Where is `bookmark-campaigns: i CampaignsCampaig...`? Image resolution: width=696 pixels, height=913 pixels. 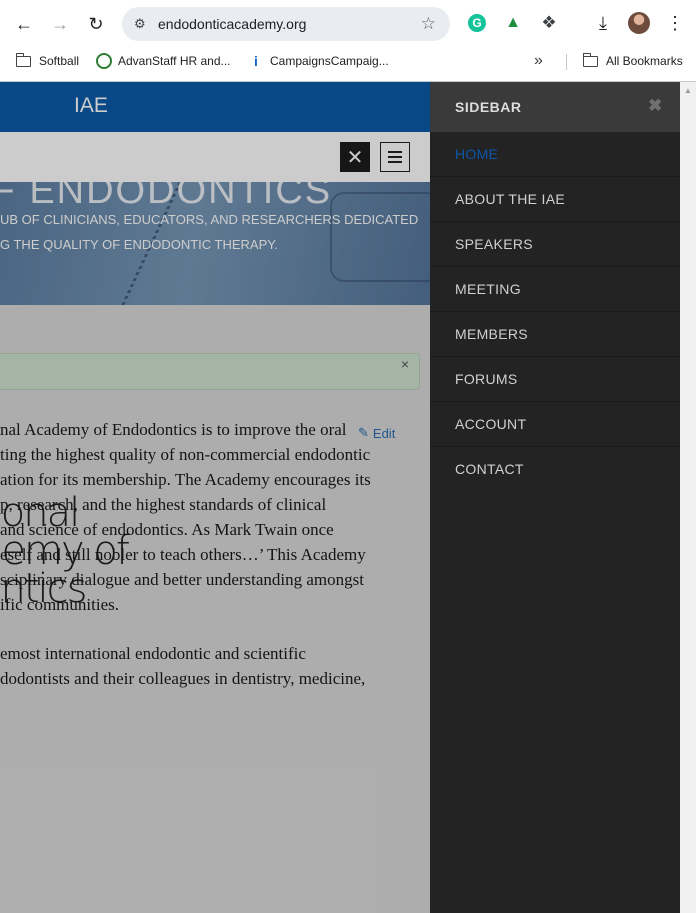 bookmark-campaigns: i CampaignsCampaig... is located at coordinates (321, 61).